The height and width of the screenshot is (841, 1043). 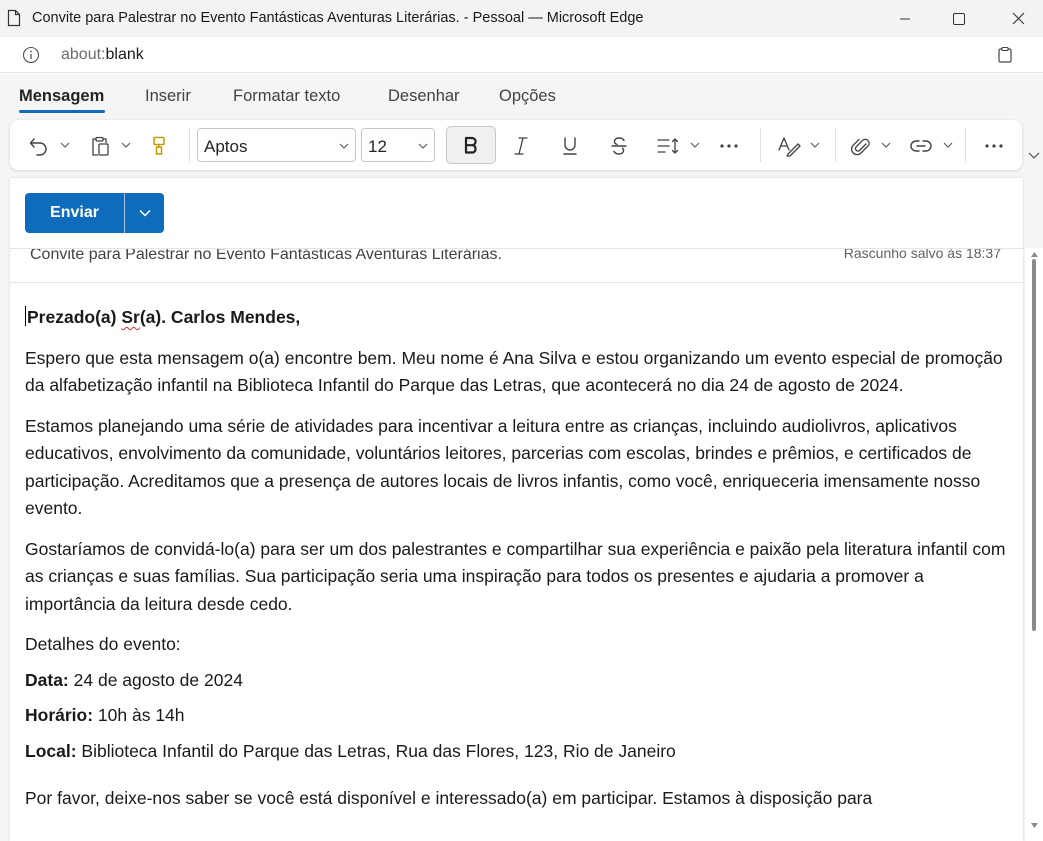 What do you see at coordinates (103, 644) in the screenshot?
I see `details-heading: Detalhes do evento:` at bounding box center [103, 644].